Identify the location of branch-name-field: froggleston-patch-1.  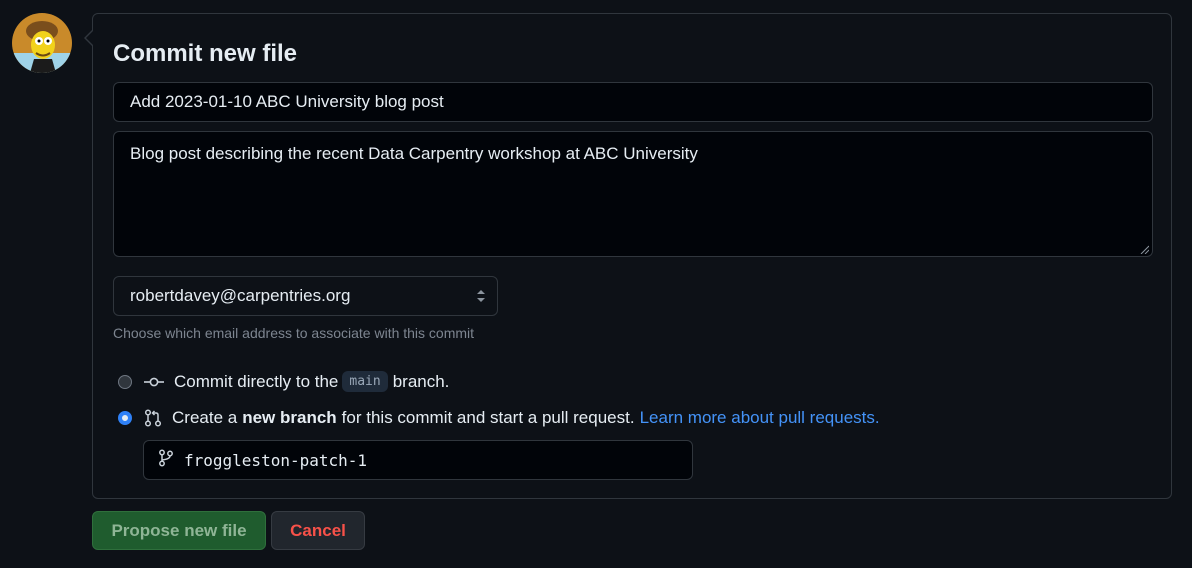
(418, 460).